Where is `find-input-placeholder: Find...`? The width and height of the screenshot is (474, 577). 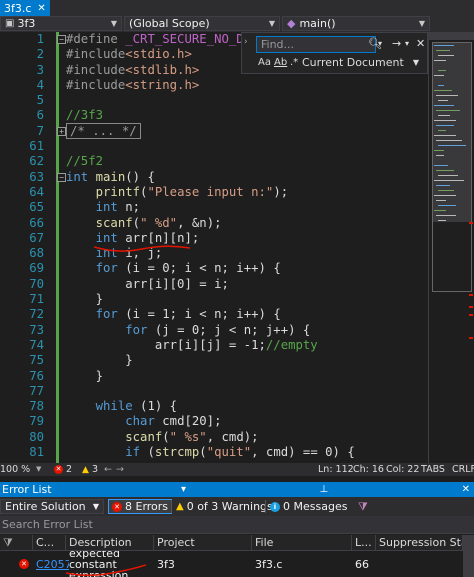 find-input-placeholder: Find... is located at coordinates (278, 44).